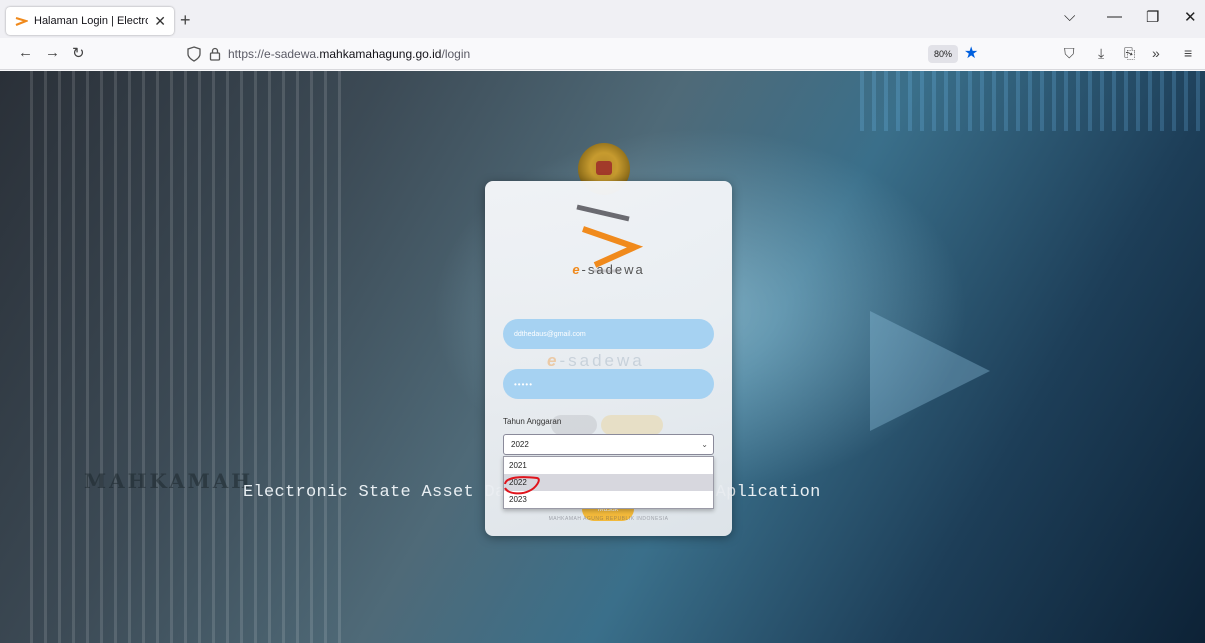  I want to click on url-prefix: https://e-sadewa., so click(274, 54).